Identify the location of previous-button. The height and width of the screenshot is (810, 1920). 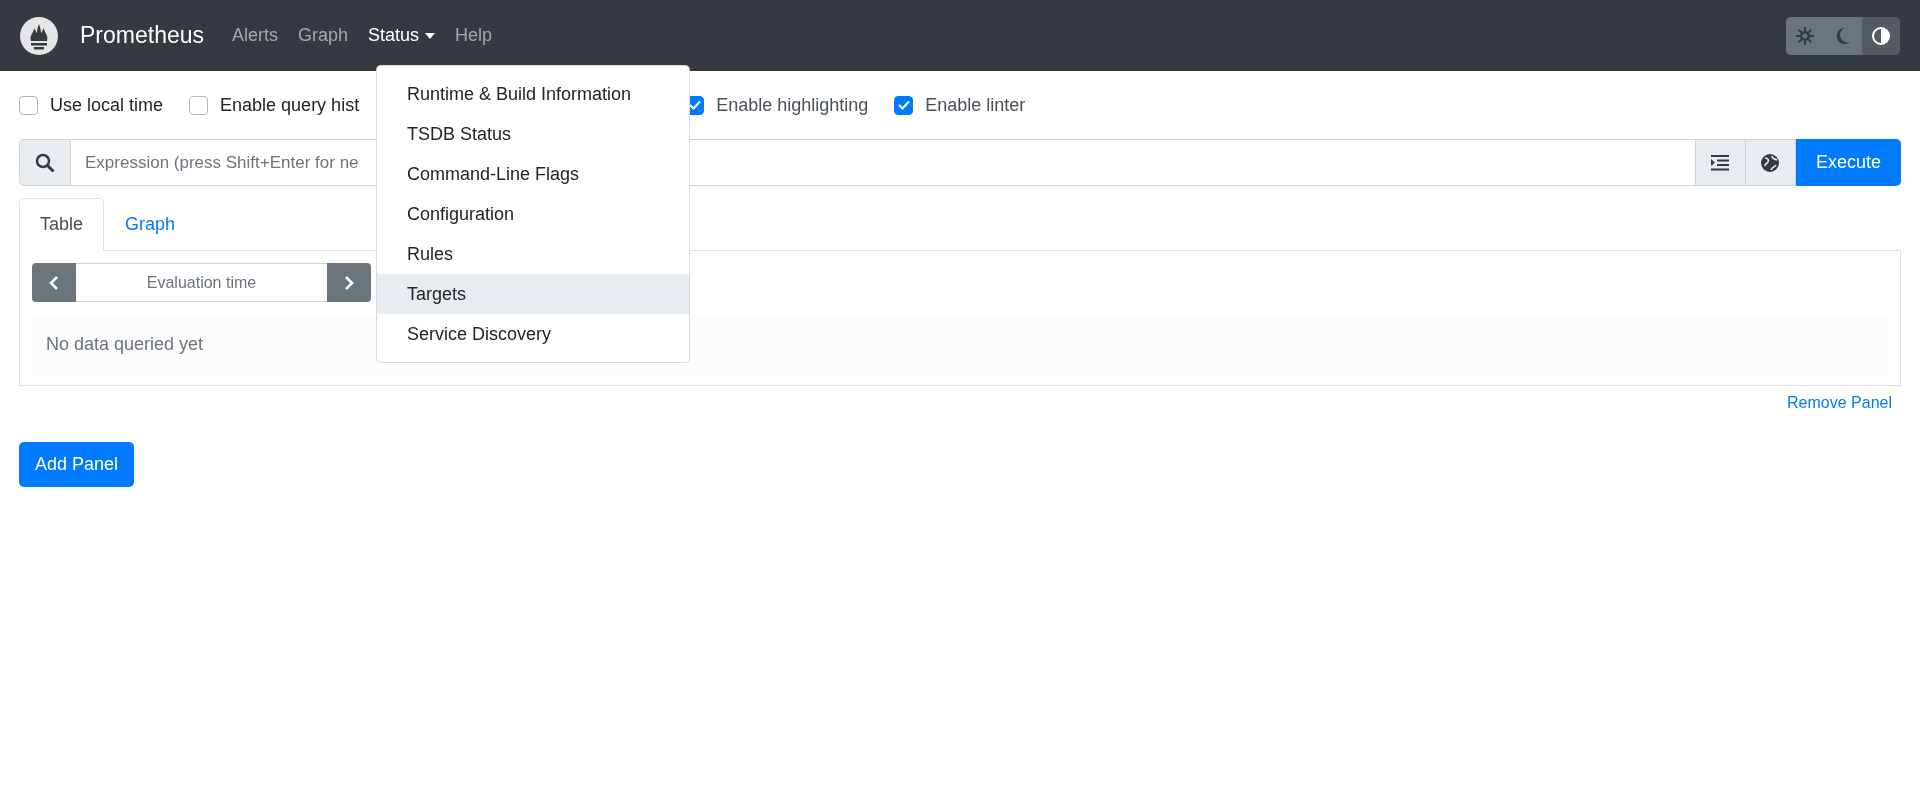
(54, 282).